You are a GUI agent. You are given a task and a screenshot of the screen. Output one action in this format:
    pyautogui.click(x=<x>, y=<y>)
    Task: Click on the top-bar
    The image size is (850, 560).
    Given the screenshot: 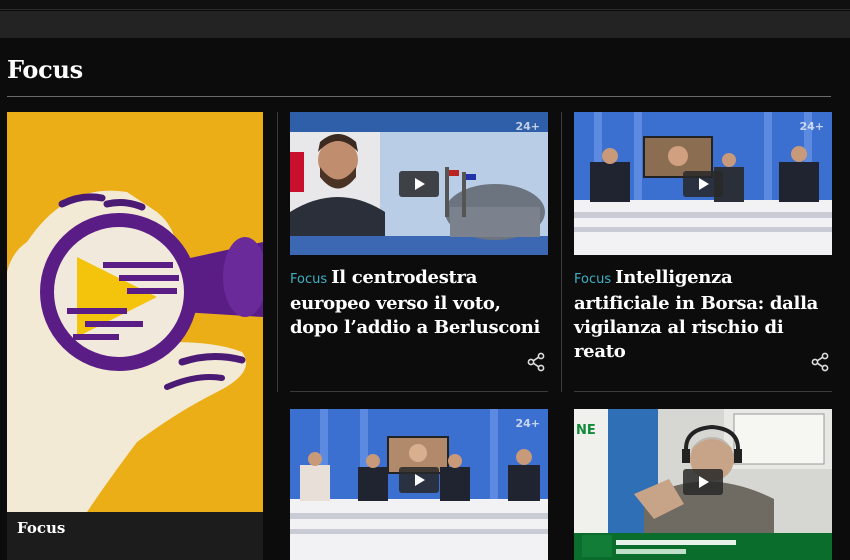 What is the action you would take?
    pyautogui.click(x=425, y=5)
    